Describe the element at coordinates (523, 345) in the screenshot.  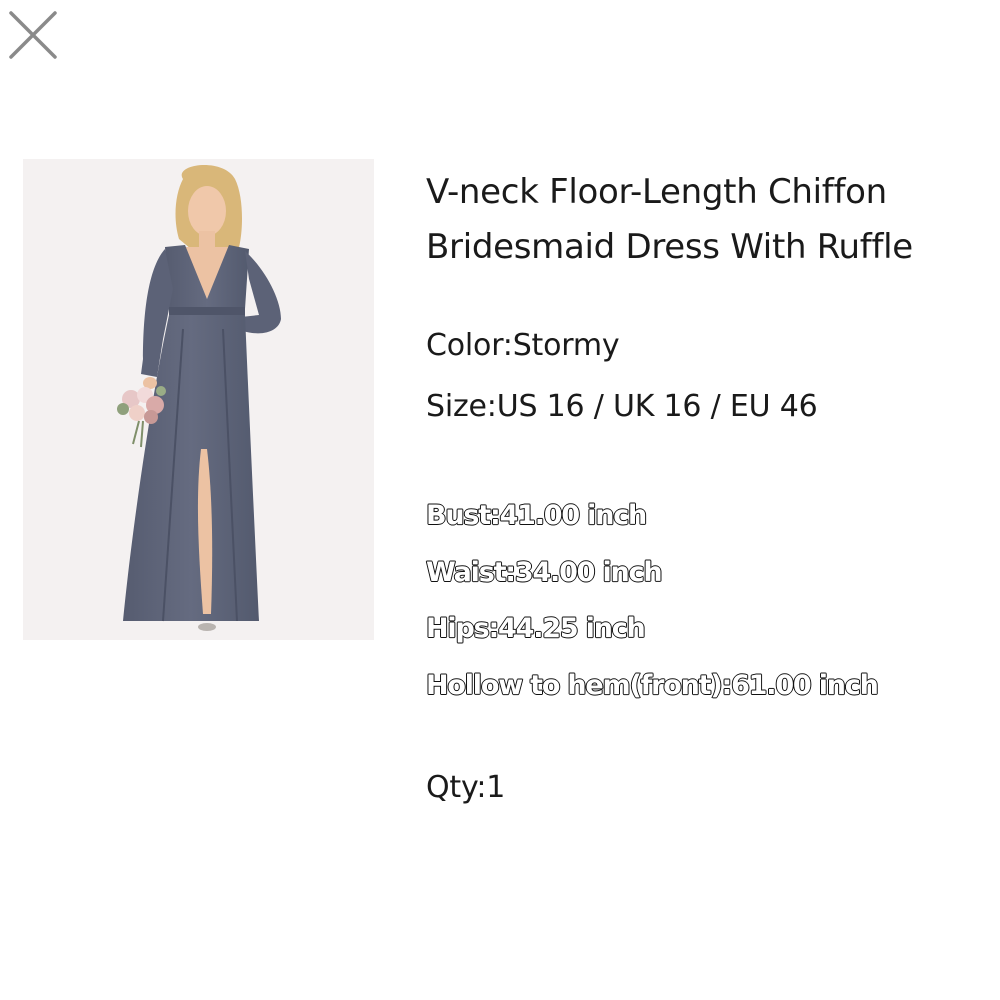
I see `product-color: Color:Stormy` at that location.